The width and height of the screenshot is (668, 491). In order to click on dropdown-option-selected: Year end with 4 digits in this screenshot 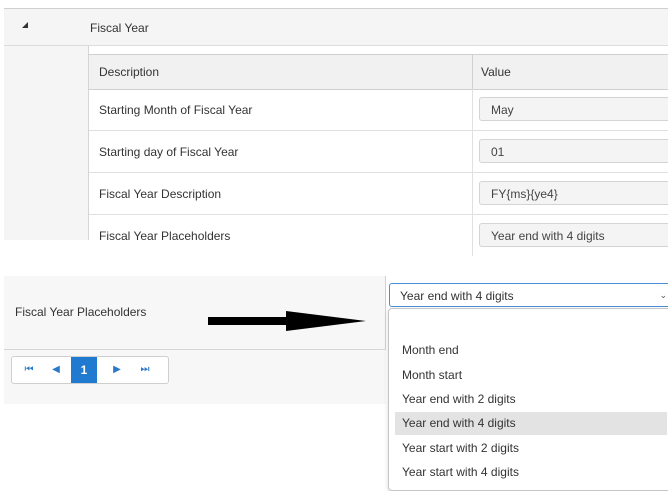, I will do `click(531, 423)`.